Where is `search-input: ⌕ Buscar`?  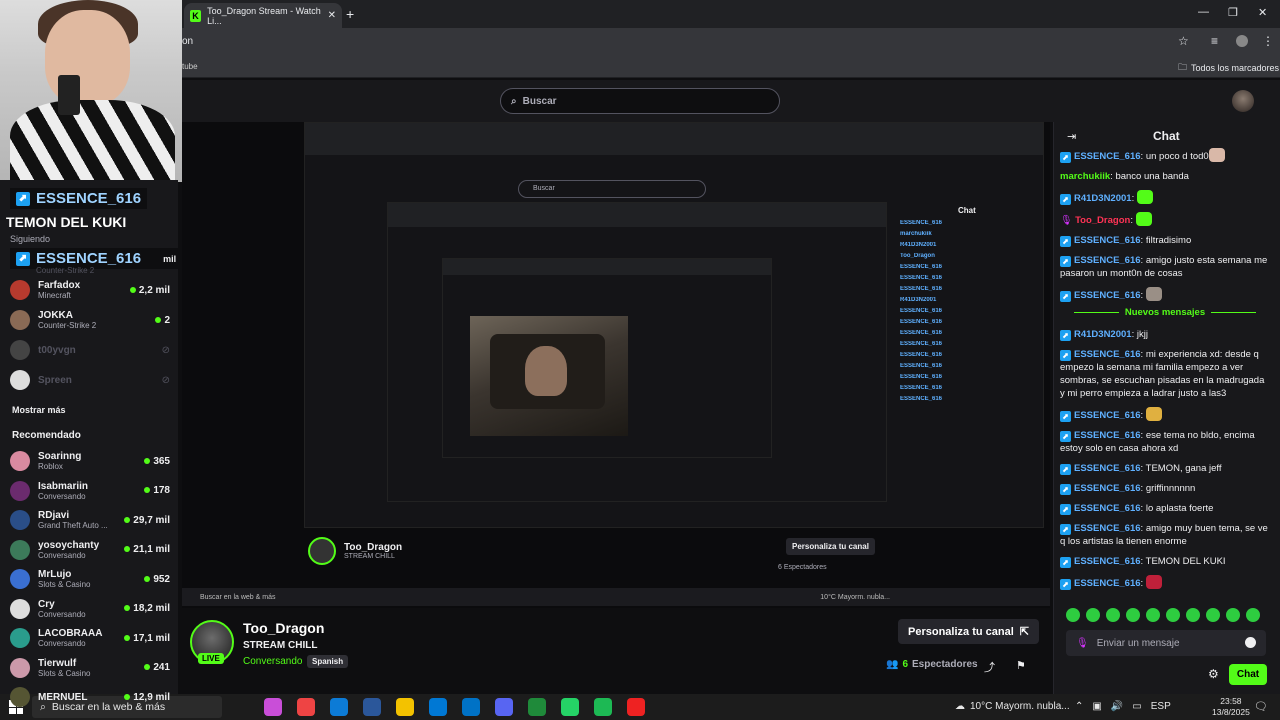
search-input: ⌕ Buscar is located at coordinates (640, 101).